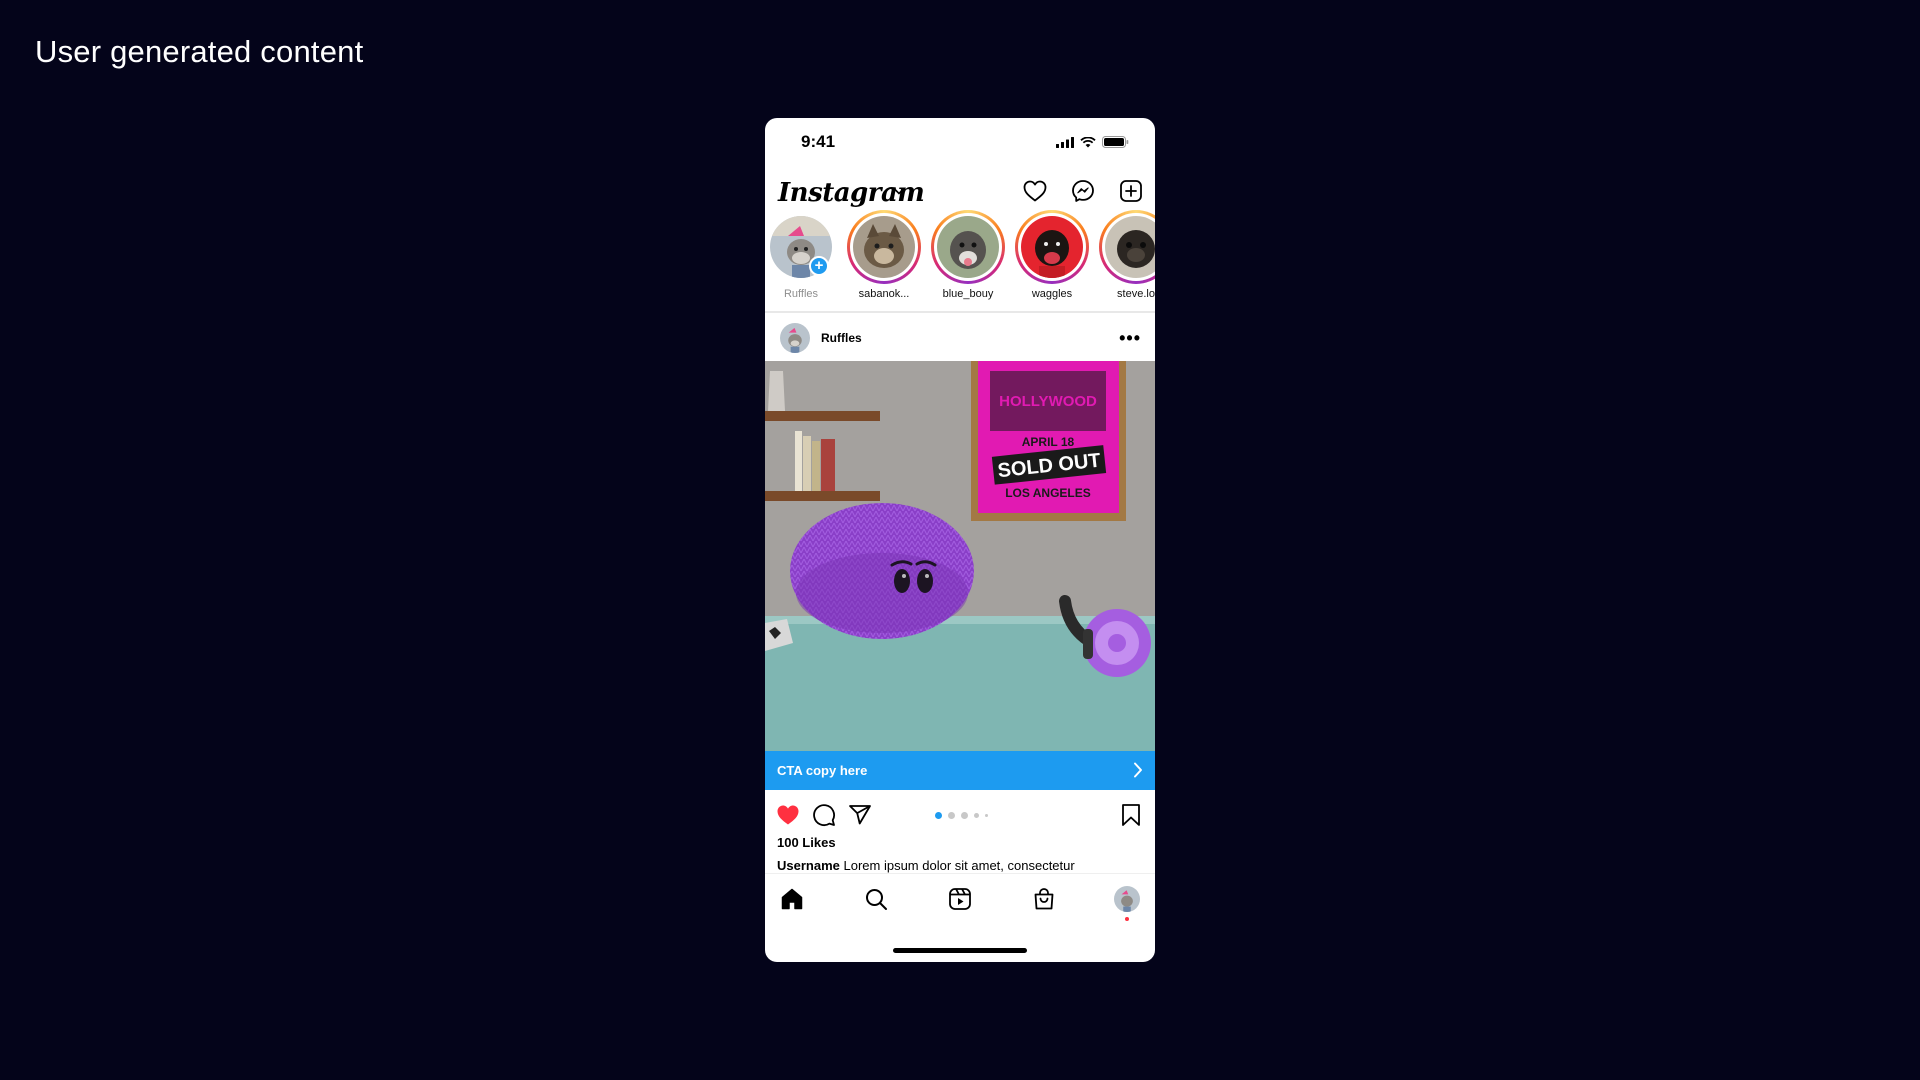 The width and height of the screenshot is (1920, 1080). Describe the element at coordinates (959, 865) in the screenshot. I see `caption-text: Lorem ipsum dolor sit amet, consectetur` at that location.